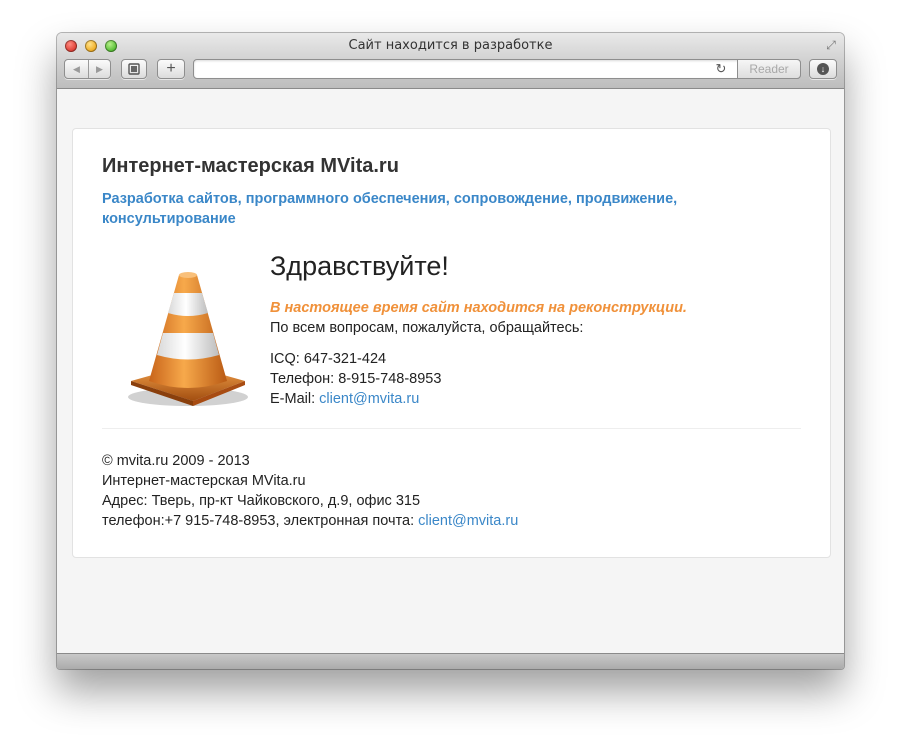  Describe the element at coordinates (721, 69) in the screenshot. I see `reload-icon: ↻` at that location.